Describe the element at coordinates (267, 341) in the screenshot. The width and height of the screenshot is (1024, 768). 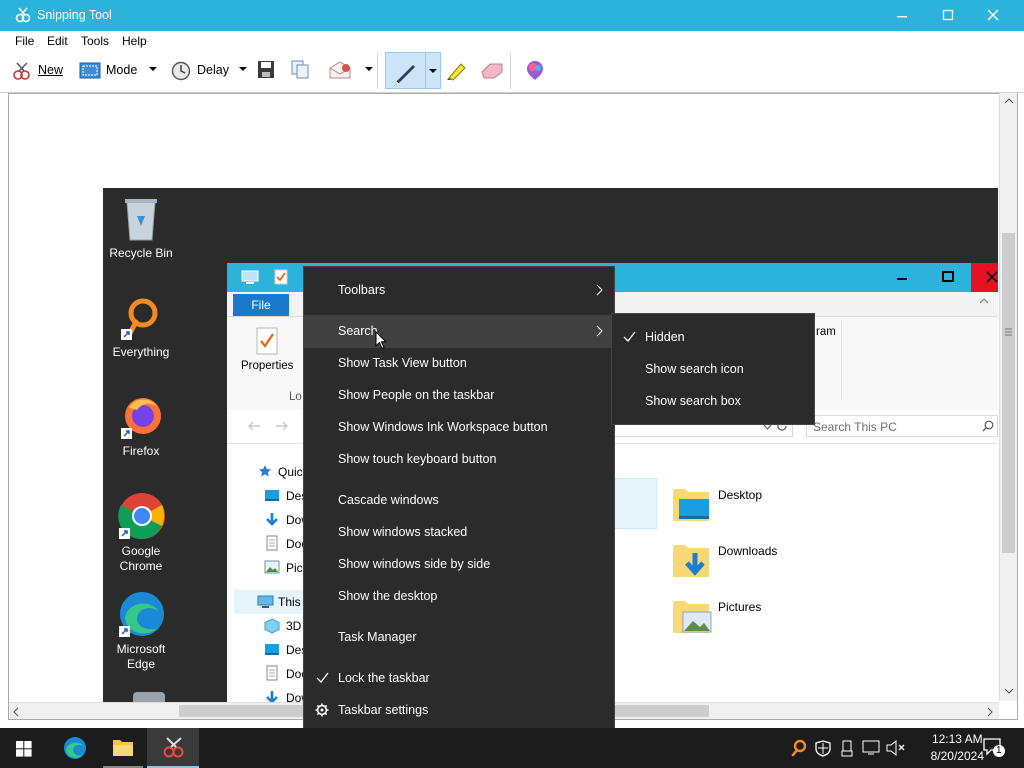
I see `properties-icon` at that location.